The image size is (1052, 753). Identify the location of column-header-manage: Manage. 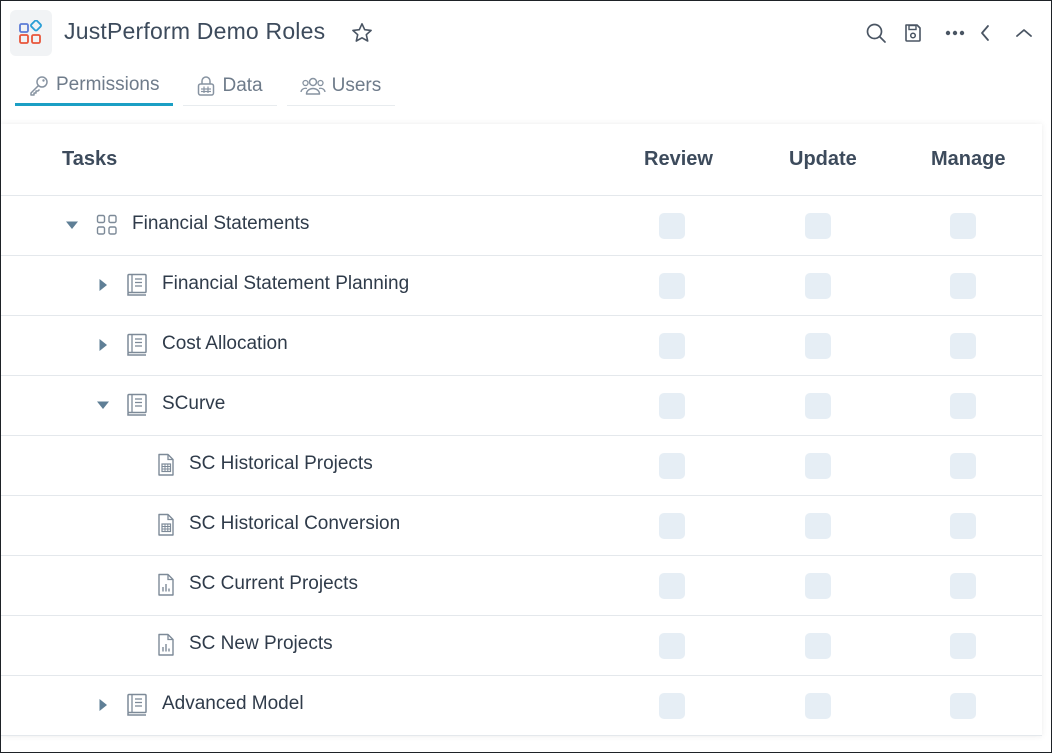
(968, 159).